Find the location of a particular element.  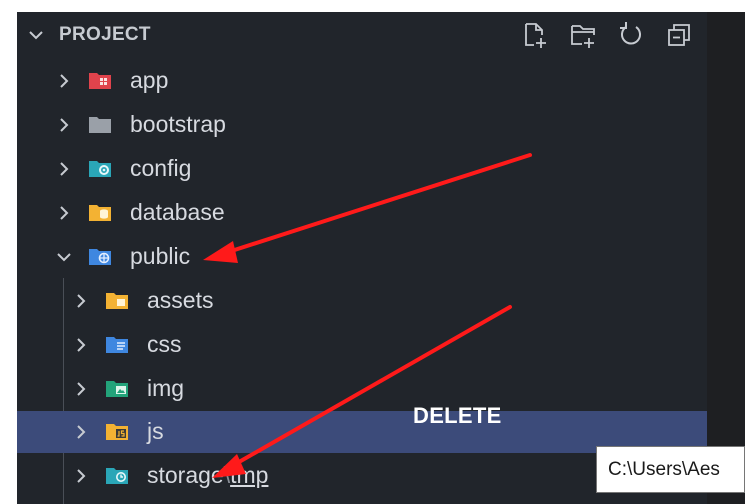

folder-temp-icon is located at coordinates (117, 476).